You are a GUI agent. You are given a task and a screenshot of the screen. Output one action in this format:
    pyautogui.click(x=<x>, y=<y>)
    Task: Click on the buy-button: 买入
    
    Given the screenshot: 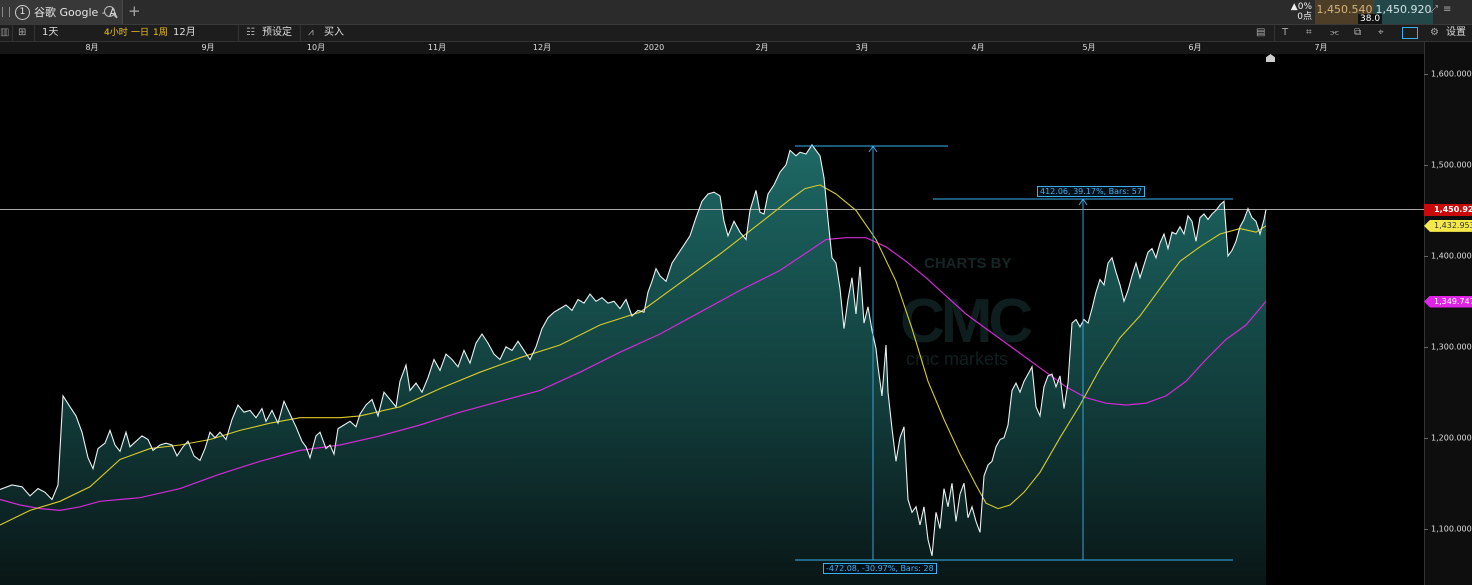 What is the action you would take?
    pyautogui.click(x=334, y=33)
    